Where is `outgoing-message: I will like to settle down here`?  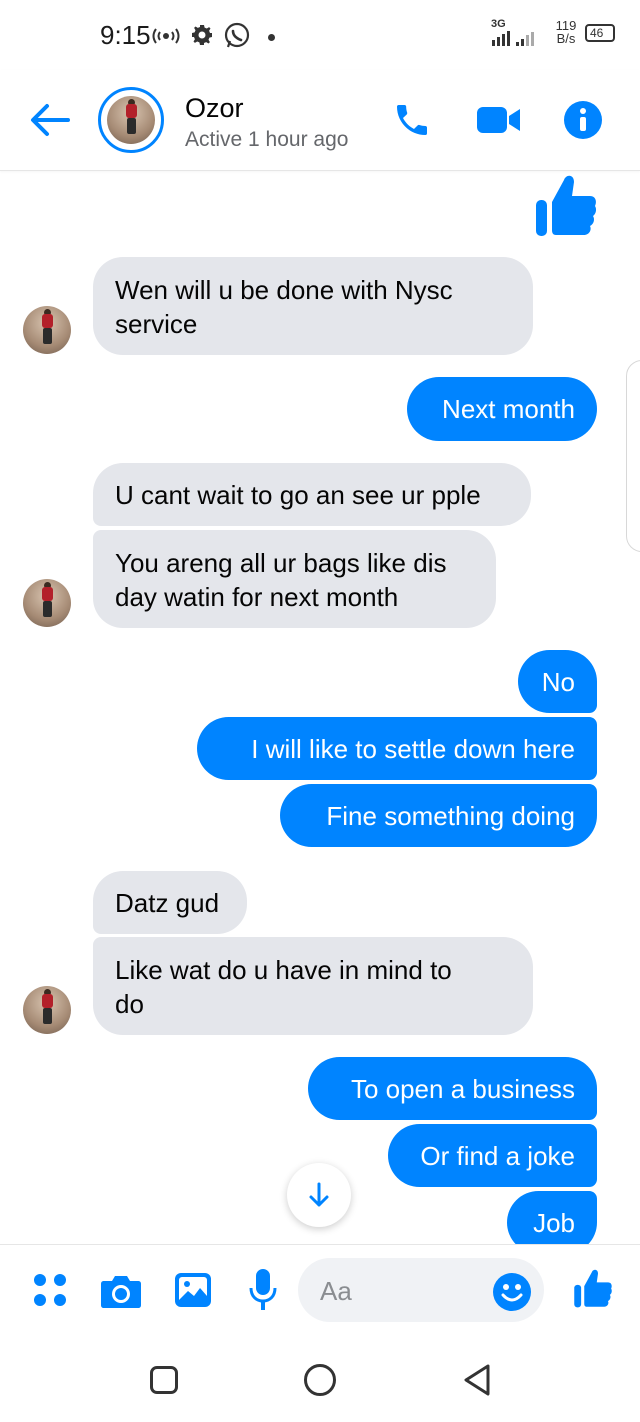
outgoing-message: I will like to settle down here is located at coordinates (397, 748).